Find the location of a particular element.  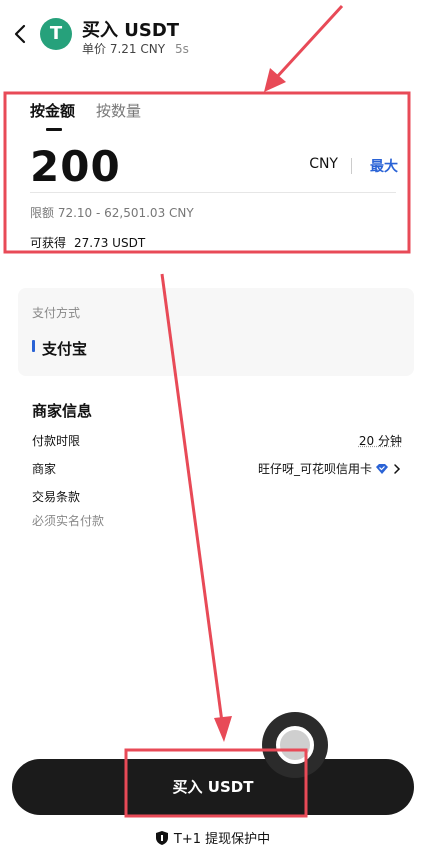

merchant-row: 商家 旺仔呀_可花呗信用卡 is located at coordinates (217, 468).